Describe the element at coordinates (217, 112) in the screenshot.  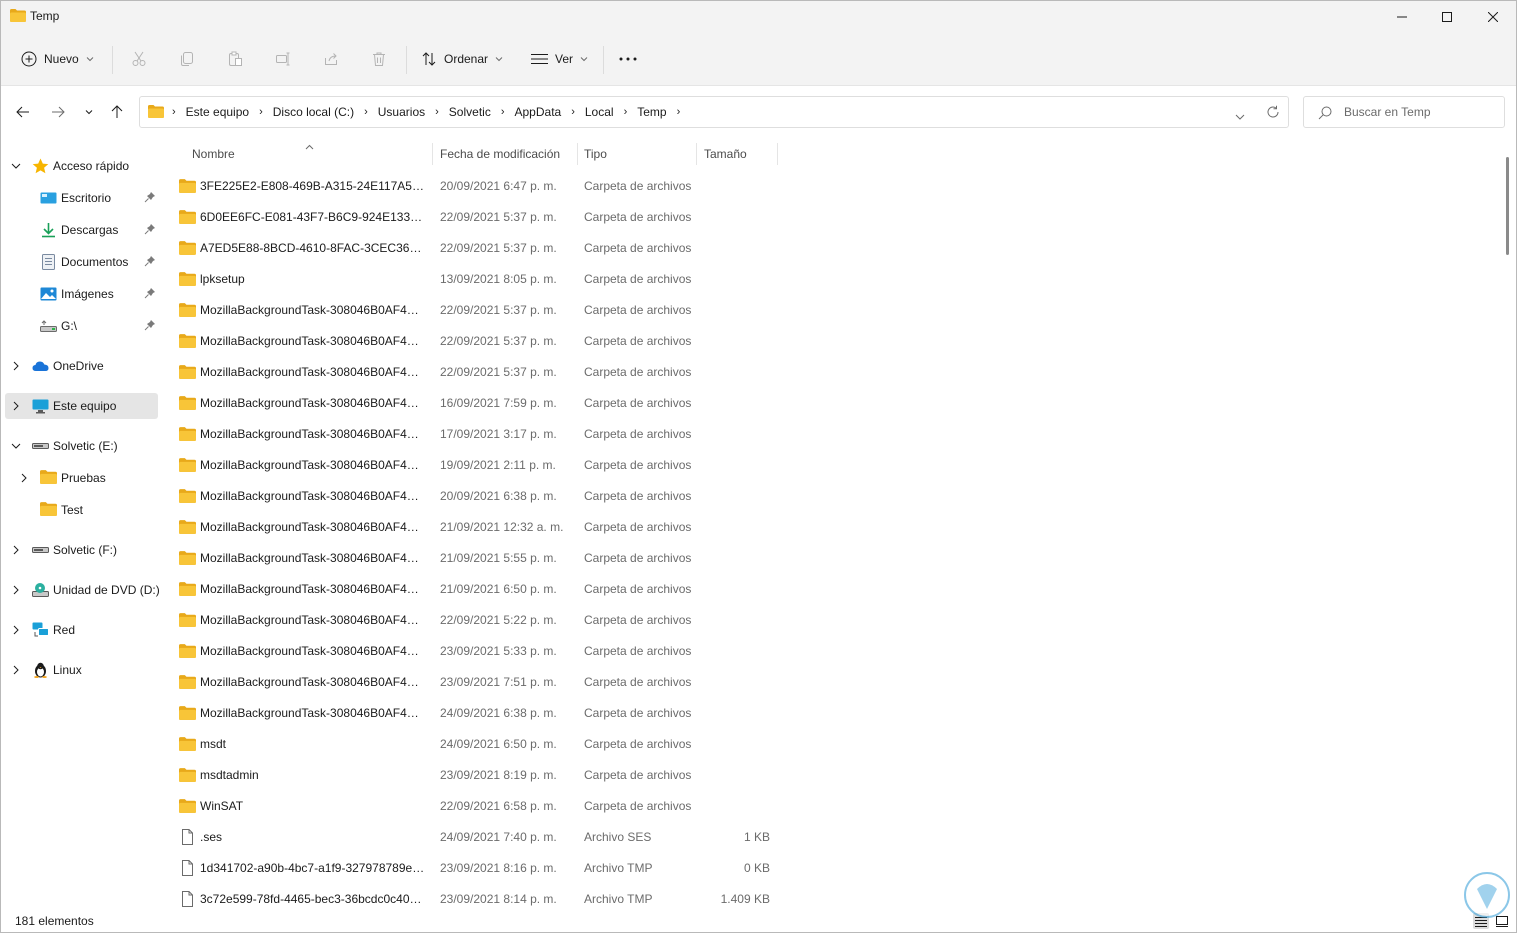
I see `breadcrumb-item: Este equipo` at that location.